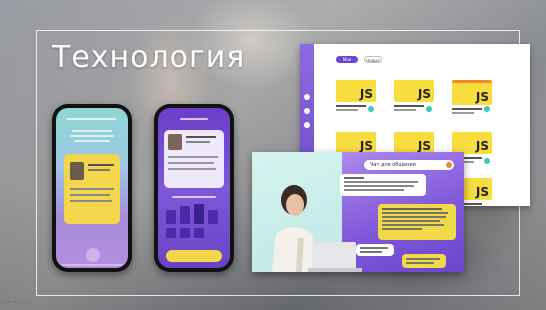 The image size is (546, 310). What do you see at coordinates (93, 255) in the screenshot?
I see `mic-button` at bounding box center [93, 255].